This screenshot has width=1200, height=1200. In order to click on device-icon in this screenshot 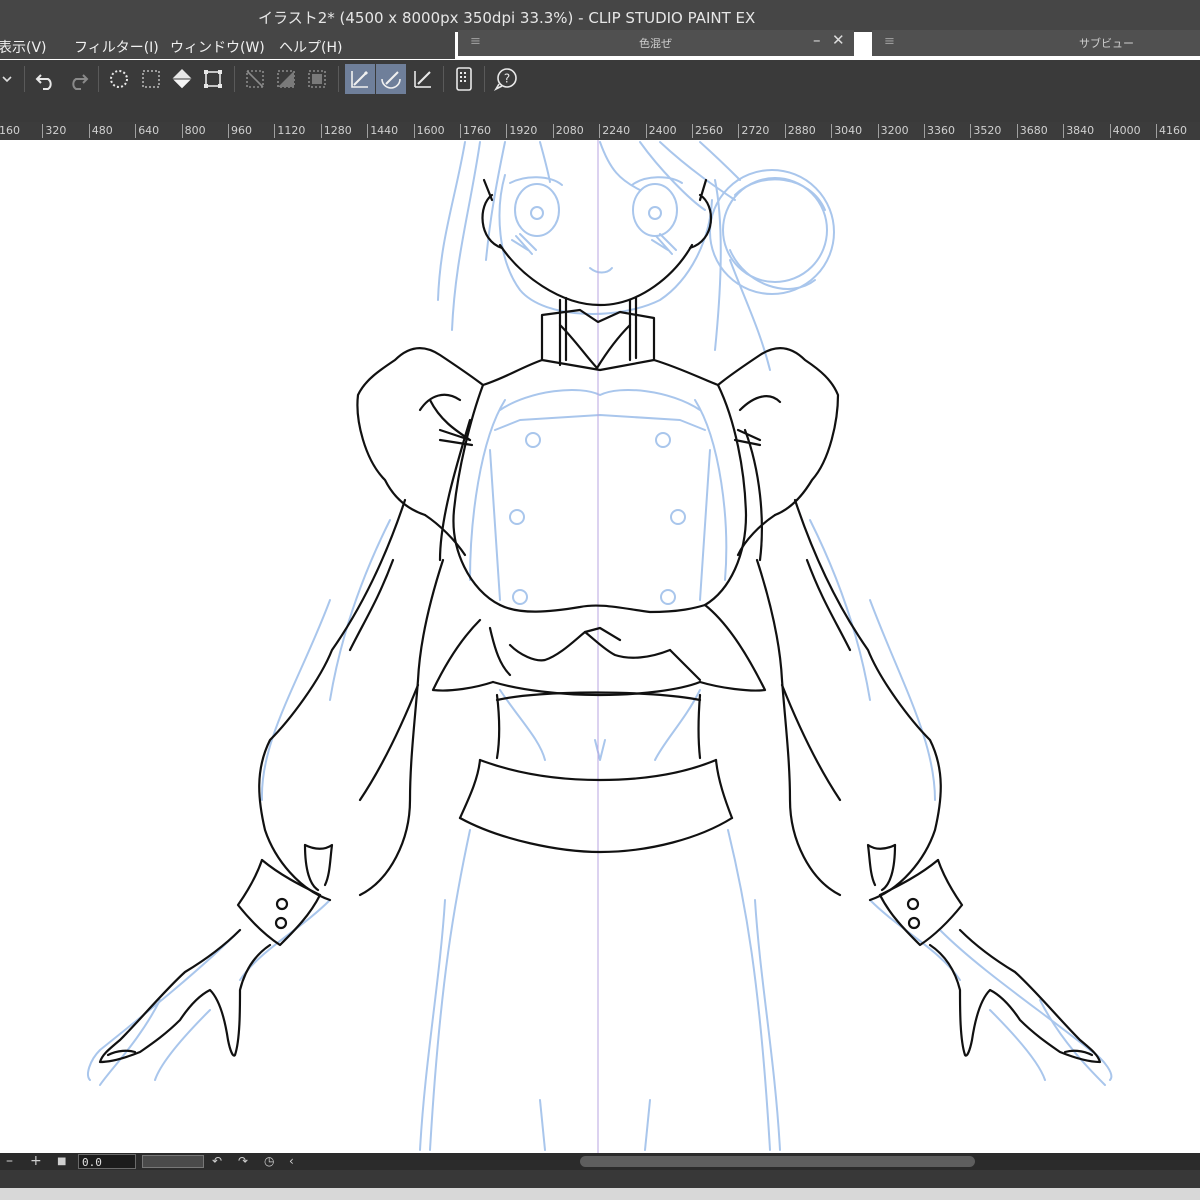, I will do `click(464, 79)`.